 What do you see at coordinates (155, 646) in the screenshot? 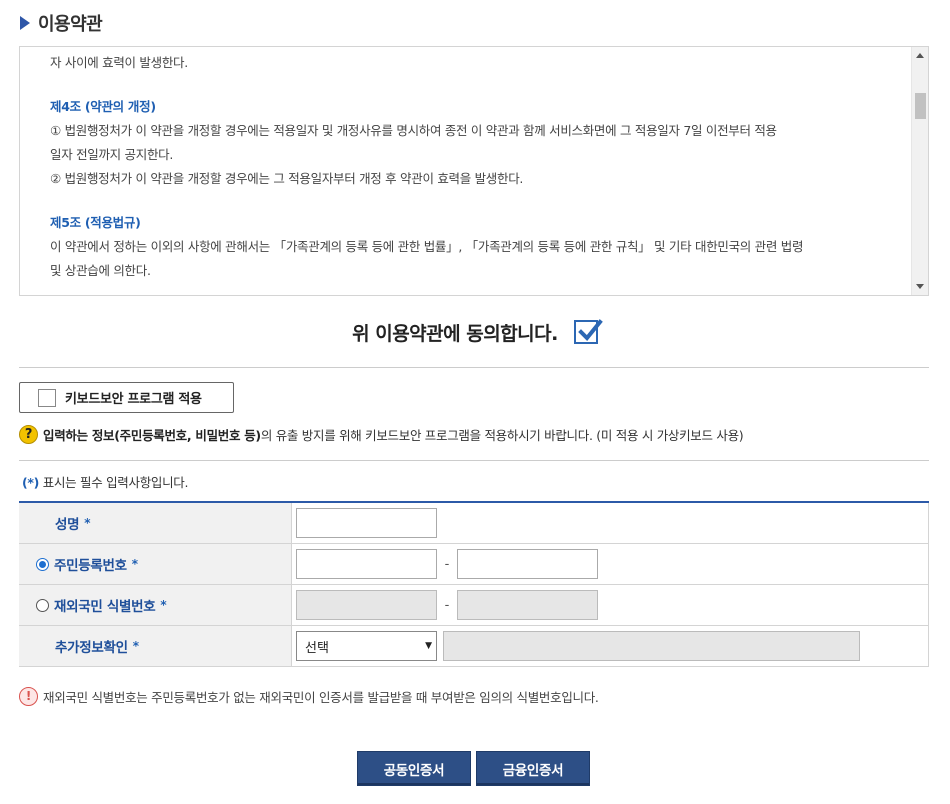
I see `extra-label-cell: 추가정보확인 *` at bounding box center [155, 646].